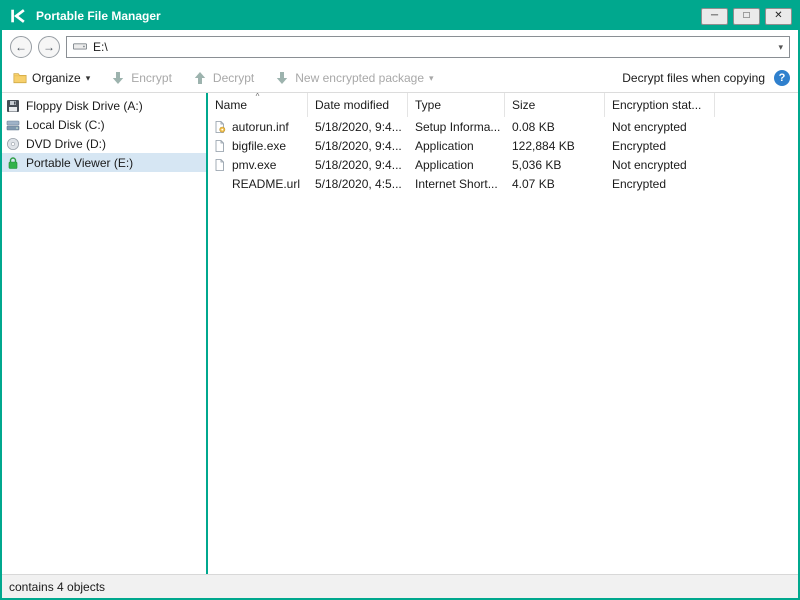 The height and width of the screenshot is (600, 800). What do you see at coordinates (13, 144) in the screenshot?
I see `dvd-disc-icon` at bounding box center [13, 144].